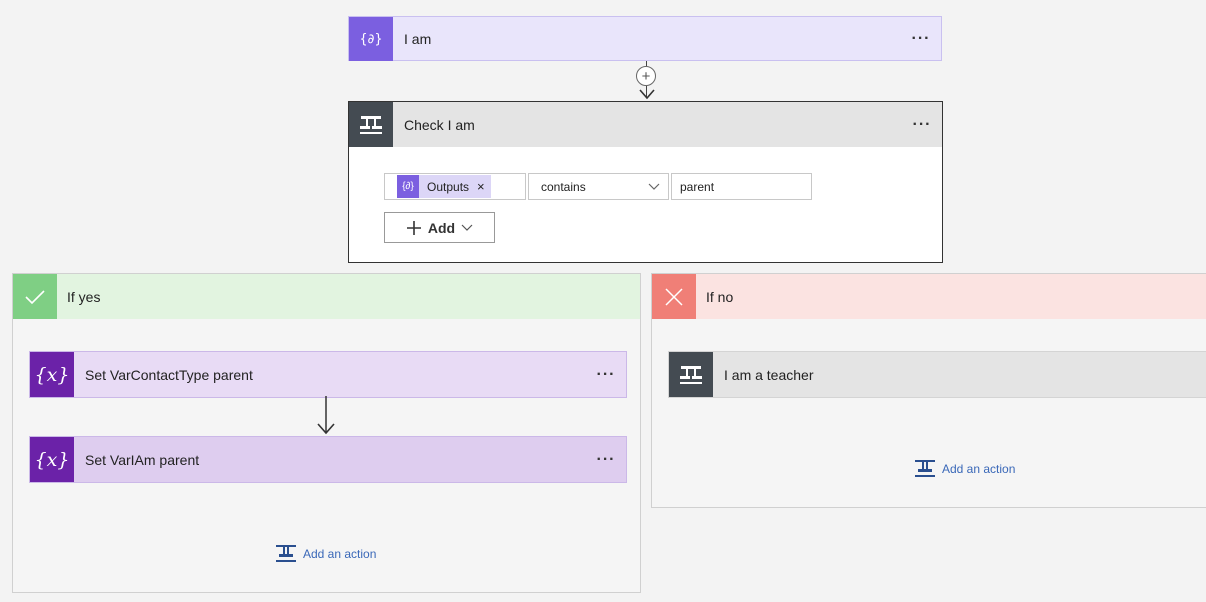 This screenshot has width=1206, height=602. What do you see at coordinates (697, 186) in the screenshot?
I see `operand-value: parent` at bounding box center [697, 186].